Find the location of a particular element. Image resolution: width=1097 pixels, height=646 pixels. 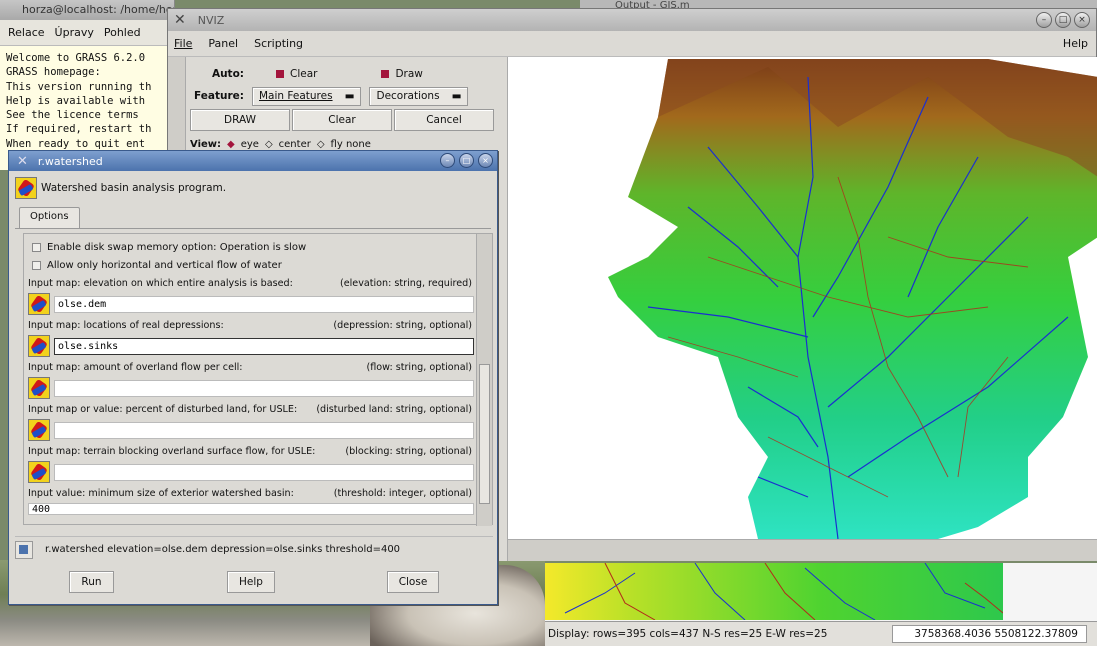

feature-menu-value: Main Features is located at coordinates (296, 96).